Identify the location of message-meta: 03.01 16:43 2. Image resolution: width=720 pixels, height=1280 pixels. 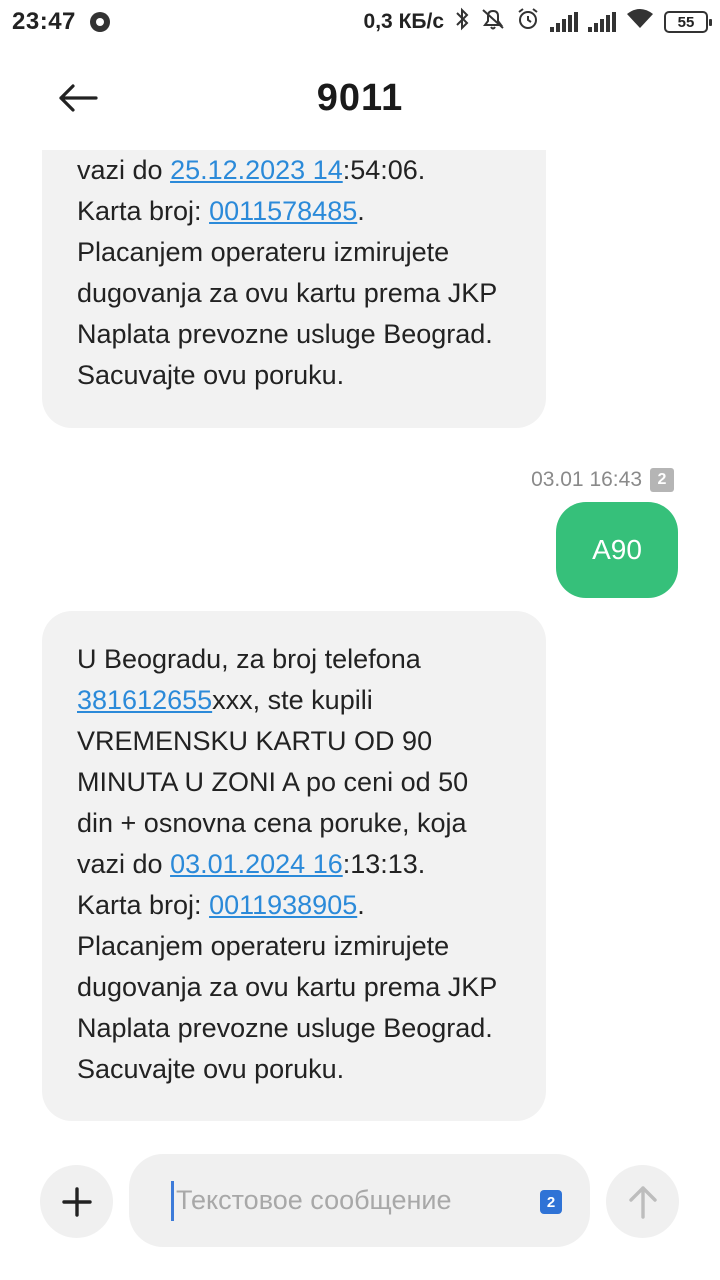
(602, 480).